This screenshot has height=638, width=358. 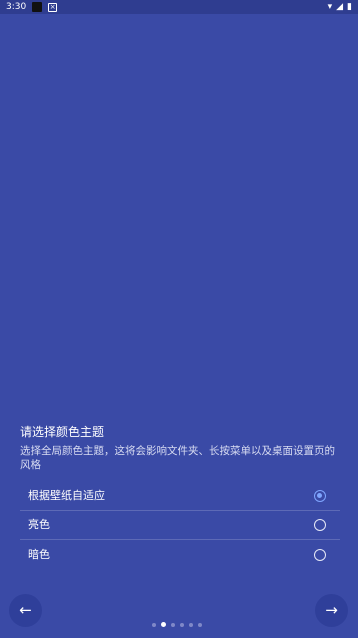 What do you see at coordinates (177, 458) in the screenshot?
I see `page-description: 选择全局颜色主题，这将会影响文件夹、长按菜单以及桌面设置页的风格` at bounding box center [177, 458].